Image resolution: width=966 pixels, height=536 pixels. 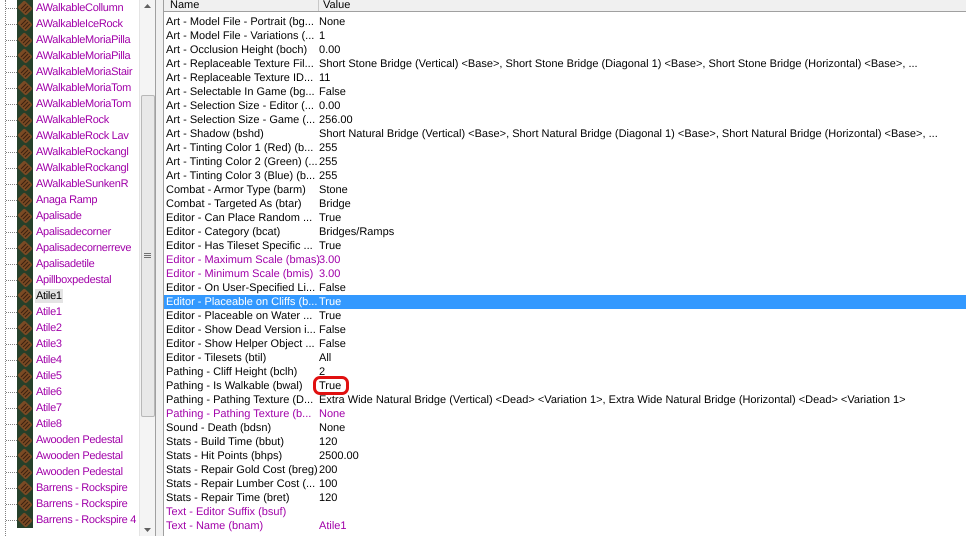 What do you see at coordinates (565, 470) in the screenshot?
I see `property-row: Stats - Repair Gold Cost (breg)200` at bounding box center [565, 470].